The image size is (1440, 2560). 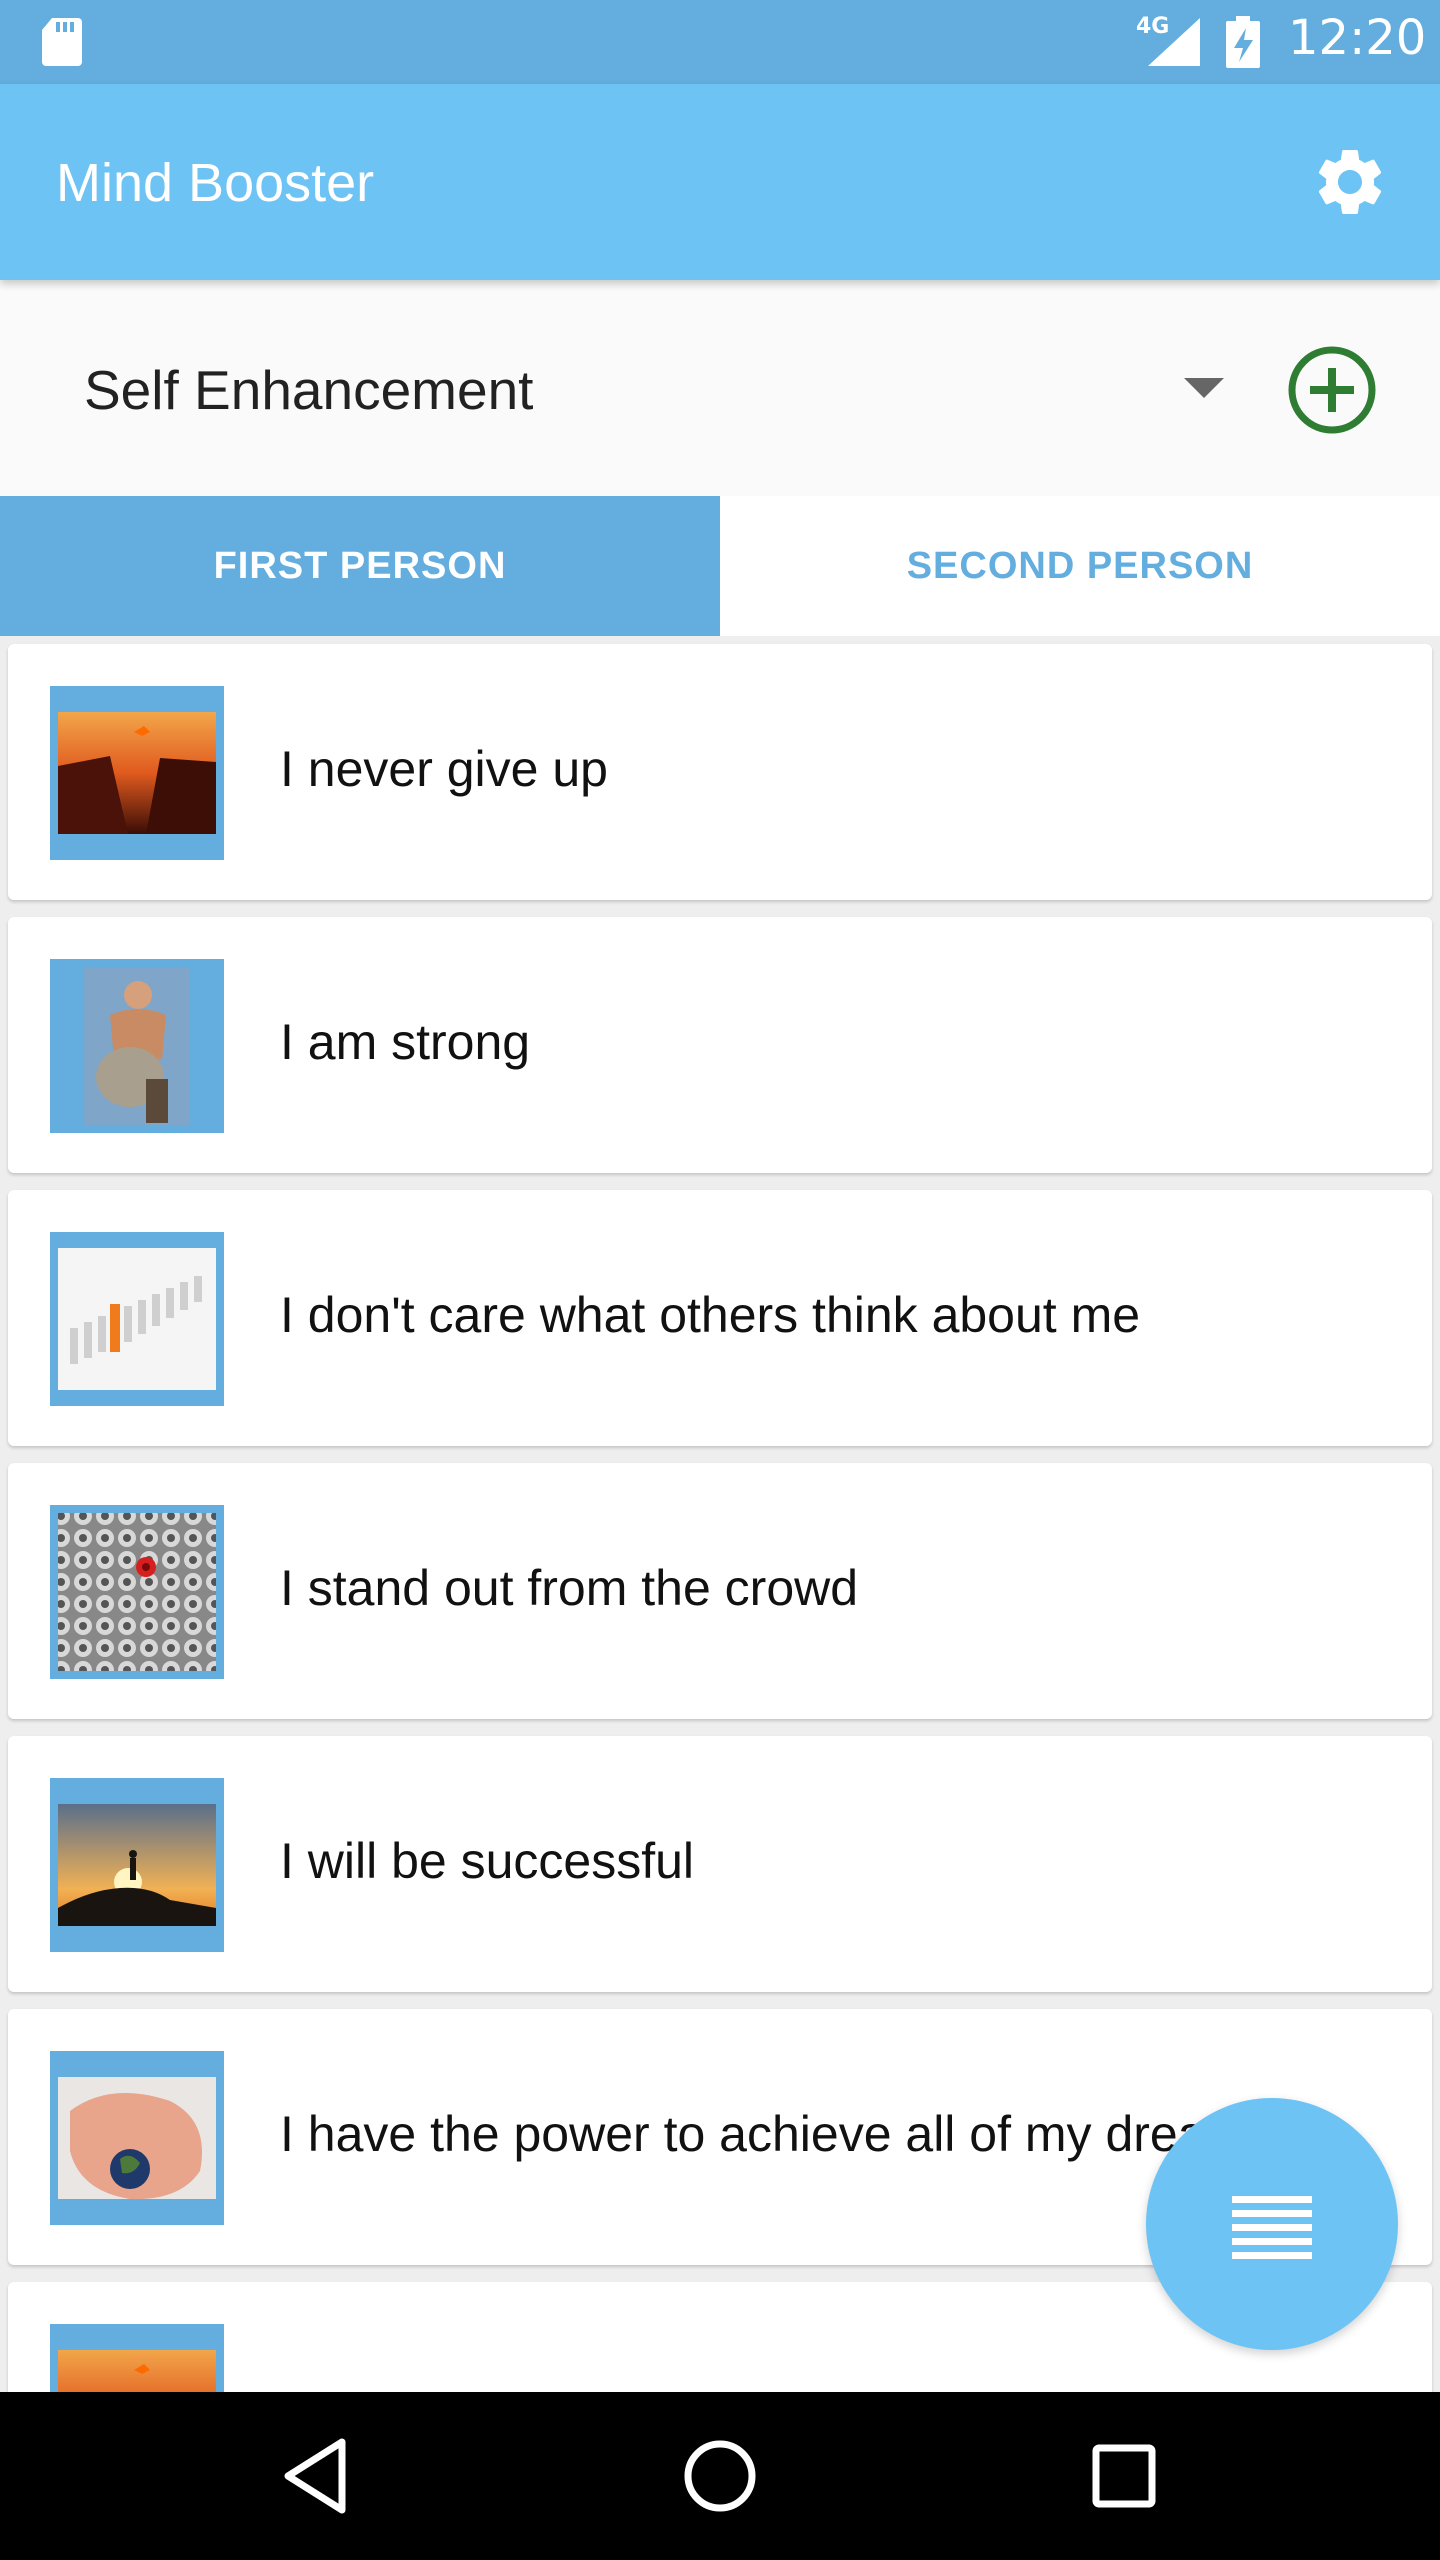 I want to click on strongman-image, so click(x=137, y=1046).